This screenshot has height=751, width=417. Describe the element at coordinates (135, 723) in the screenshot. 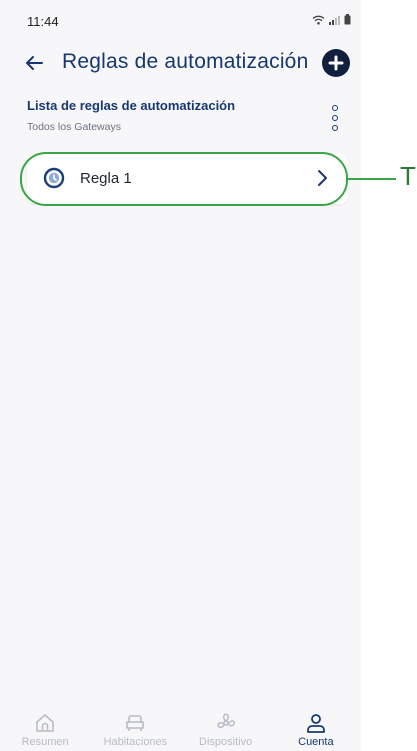

I see `sofa-icon` at that location.